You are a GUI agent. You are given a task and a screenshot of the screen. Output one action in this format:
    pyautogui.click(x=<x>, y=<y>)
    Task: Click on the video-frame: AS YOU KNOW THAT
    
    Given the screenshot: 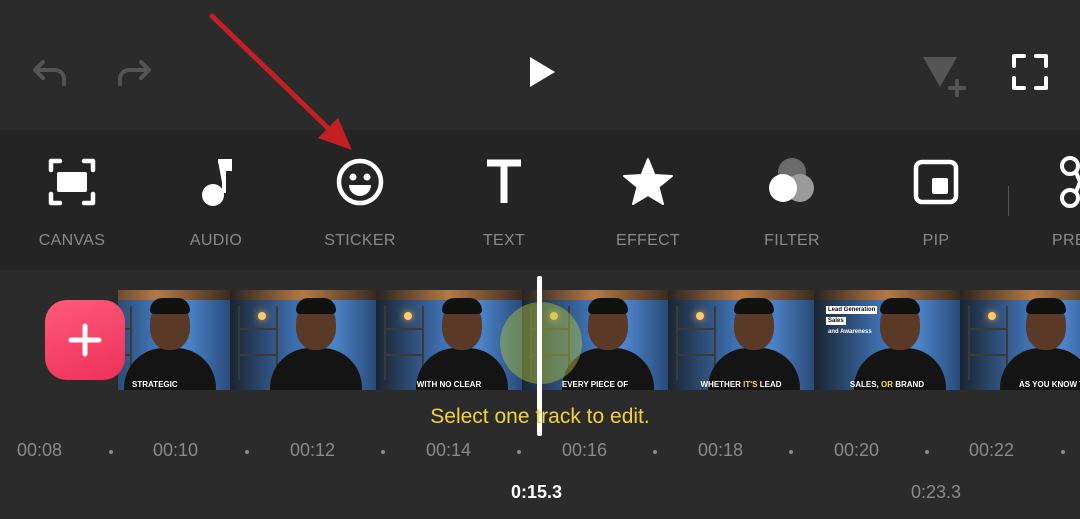 What is the action you would take?
    pyautogui.click(x=1020, y=340)
    